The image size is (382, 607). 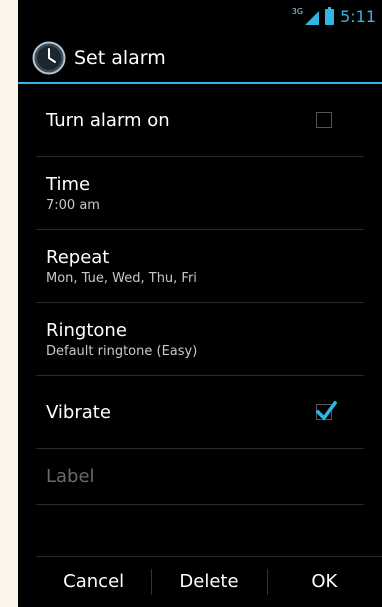 What do you see at coordinates (324, 582) in the screenshot?
I see `ok-button: OK` at bounding box center [324, 582].